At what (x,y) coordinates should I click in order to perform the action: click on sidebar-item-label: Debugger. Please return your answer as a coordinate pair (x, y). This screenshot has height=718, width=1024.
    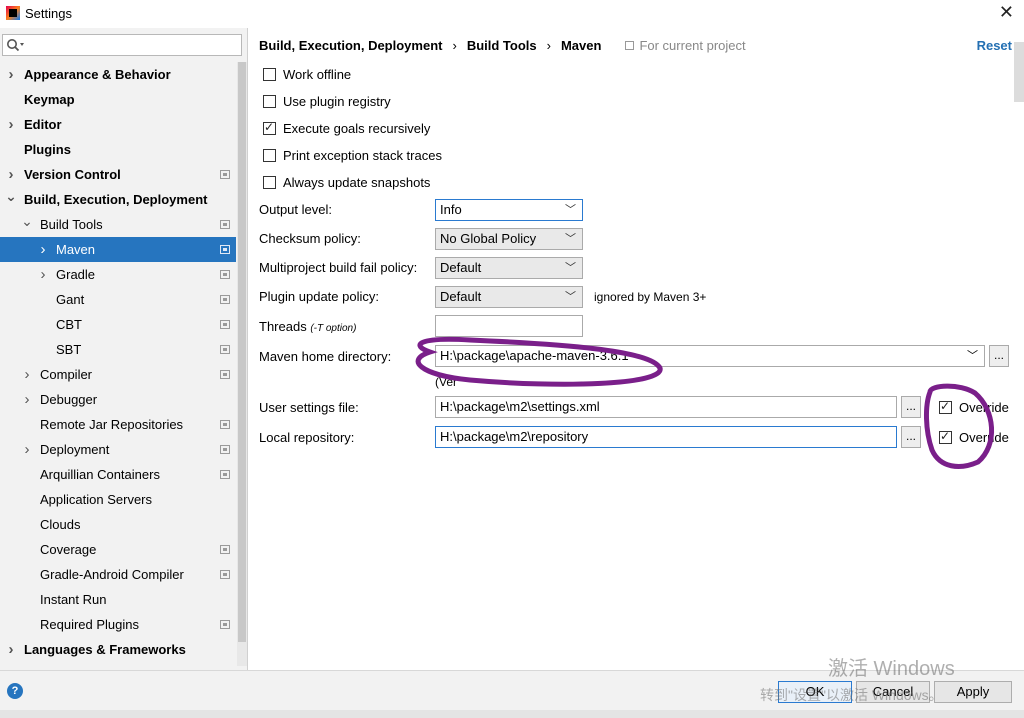
    Looking at the image, I should click on (69, 399).